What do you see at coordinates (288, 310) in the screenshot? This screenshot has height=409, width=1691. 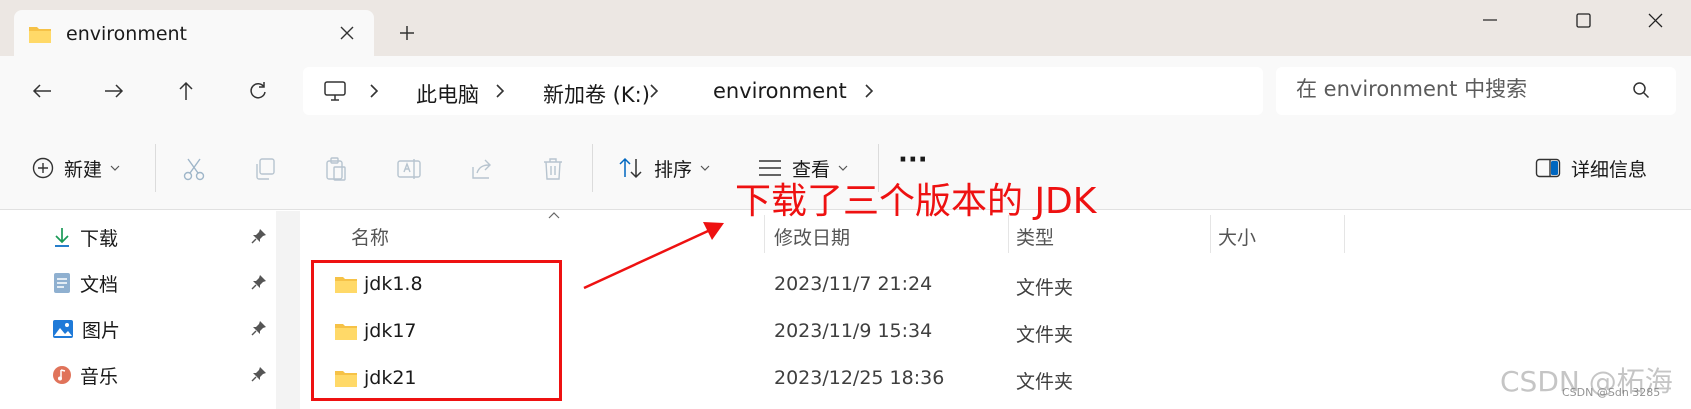 I see `navigation-pane-scrollbar` at bounding box center [288, 310].